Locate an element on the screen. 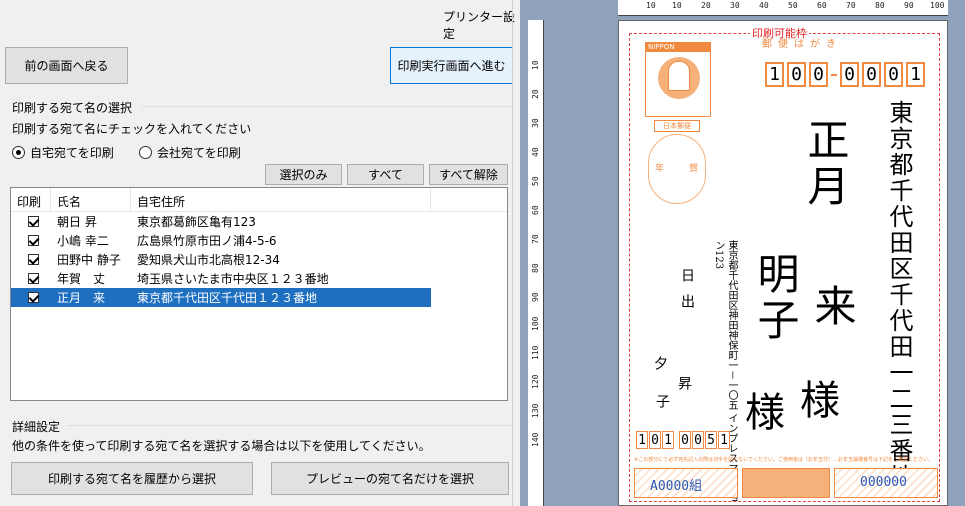 The image size is (965, 506). zip-digit: 5 is located at coordinates (711, 440).